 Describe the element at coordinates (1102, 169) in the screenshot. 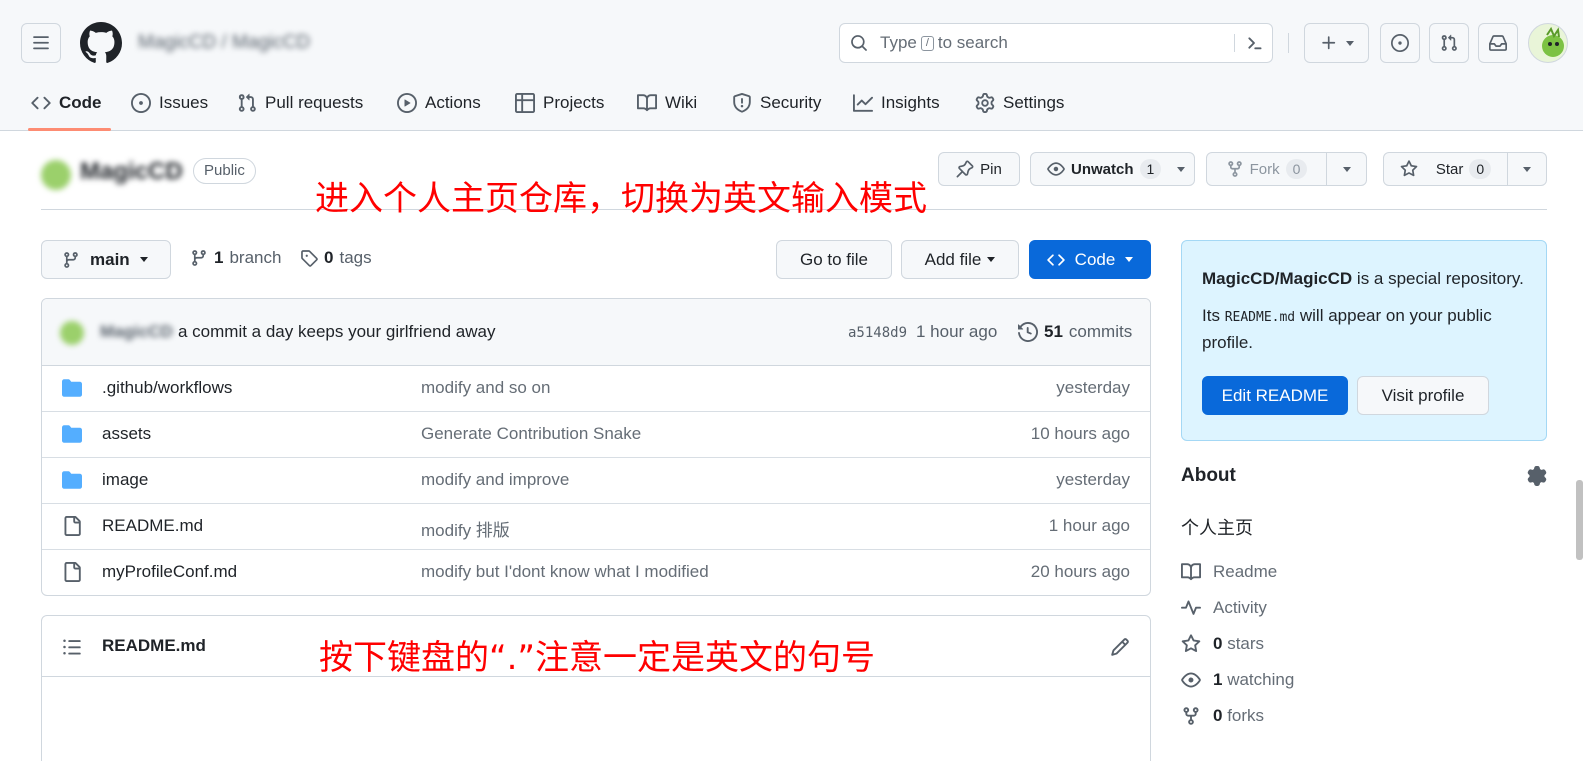

I see `unwatch-label: Unwatch` at that location.